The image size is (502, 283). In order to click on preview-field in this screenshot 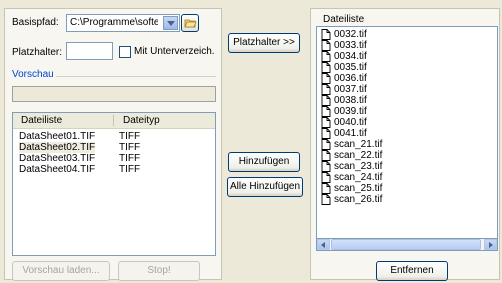, I will do `click(114, 94)`.